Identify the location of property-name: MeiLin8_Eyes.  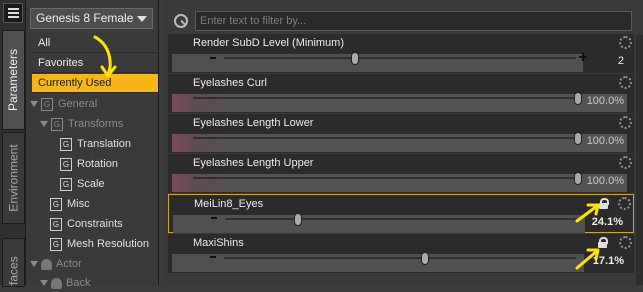
(229, 204).